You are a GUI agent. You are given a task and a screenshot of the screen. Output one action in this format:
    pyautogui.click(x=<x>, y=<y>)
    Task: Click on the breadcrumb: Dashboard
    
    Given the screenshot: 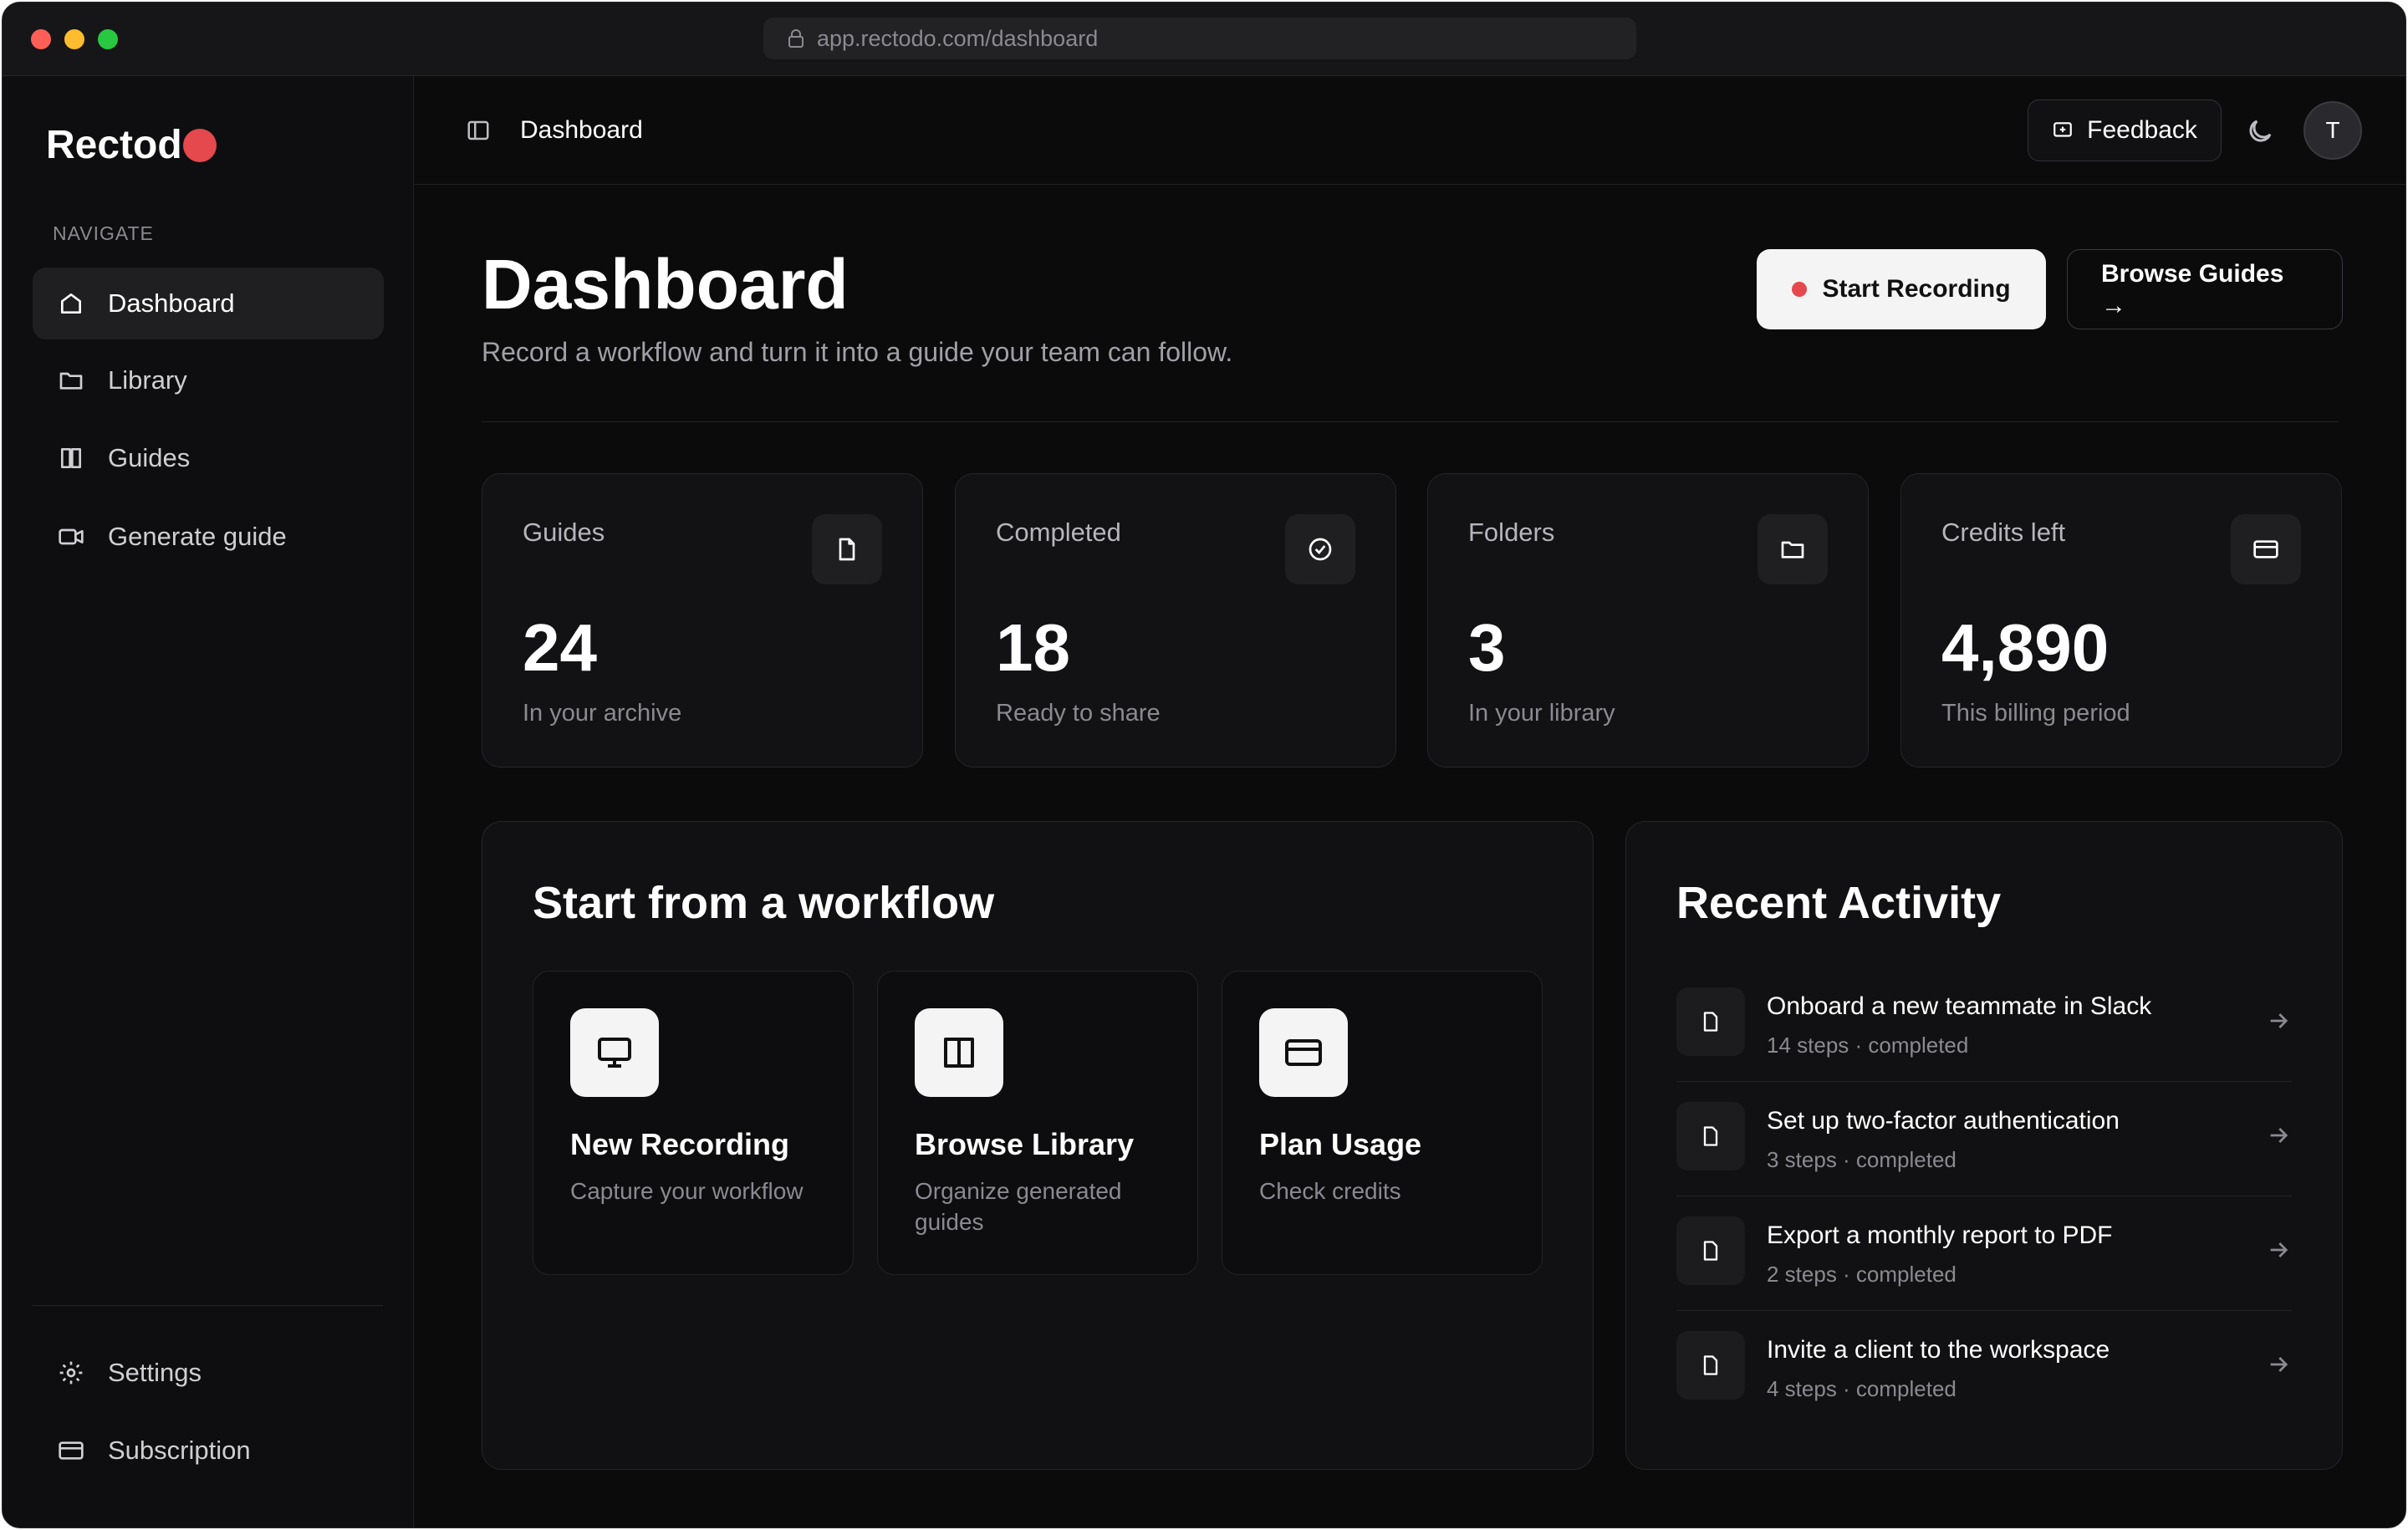 What is the action you would take?
    pyautogui.click(x=581, y=130)
    